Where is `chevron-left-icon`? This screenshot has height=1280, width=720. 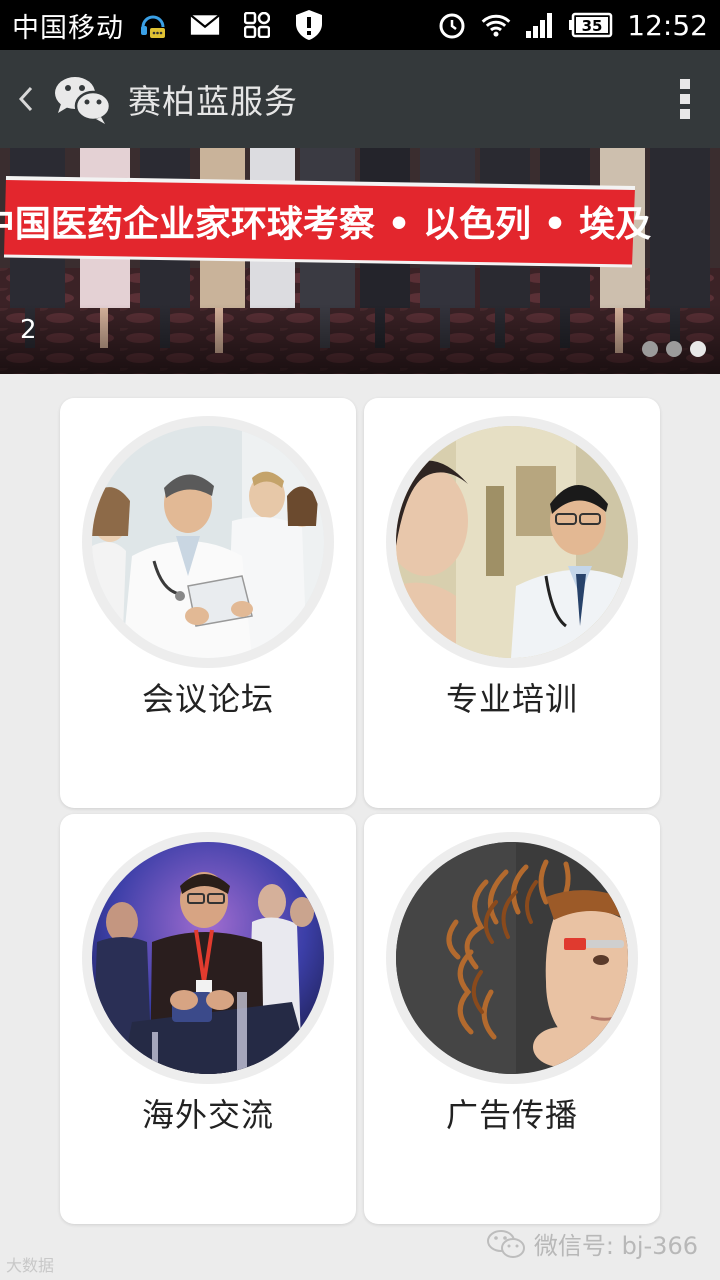 chevron-left-icon is located at coordinates (25, 99).